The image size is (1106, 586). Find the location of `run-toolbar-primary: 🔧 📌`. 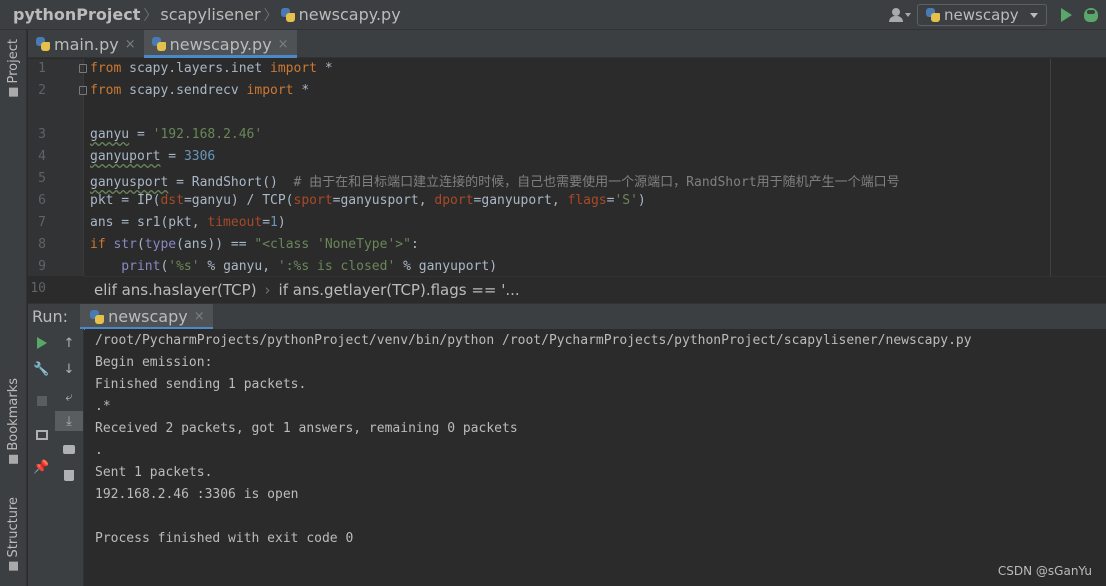

run-toolbar-primary: 🔧 📌 is located at coordinates (41, 457).